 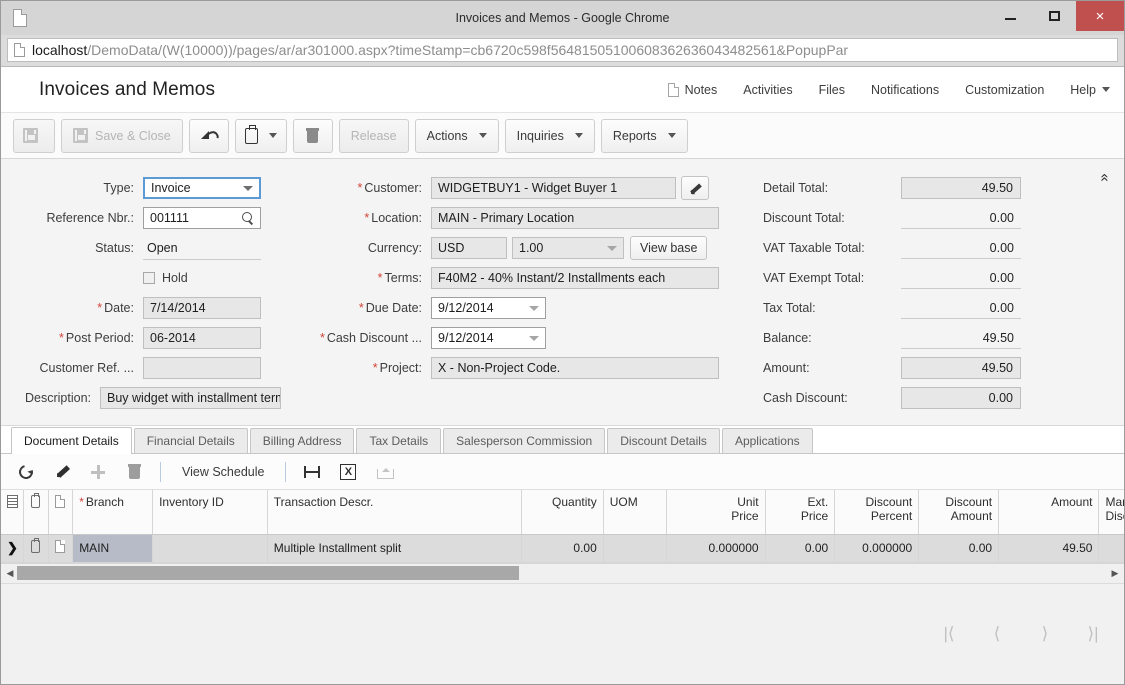 I want to click on view-schedule-button: View Schedule, so click(x=223, y=472).